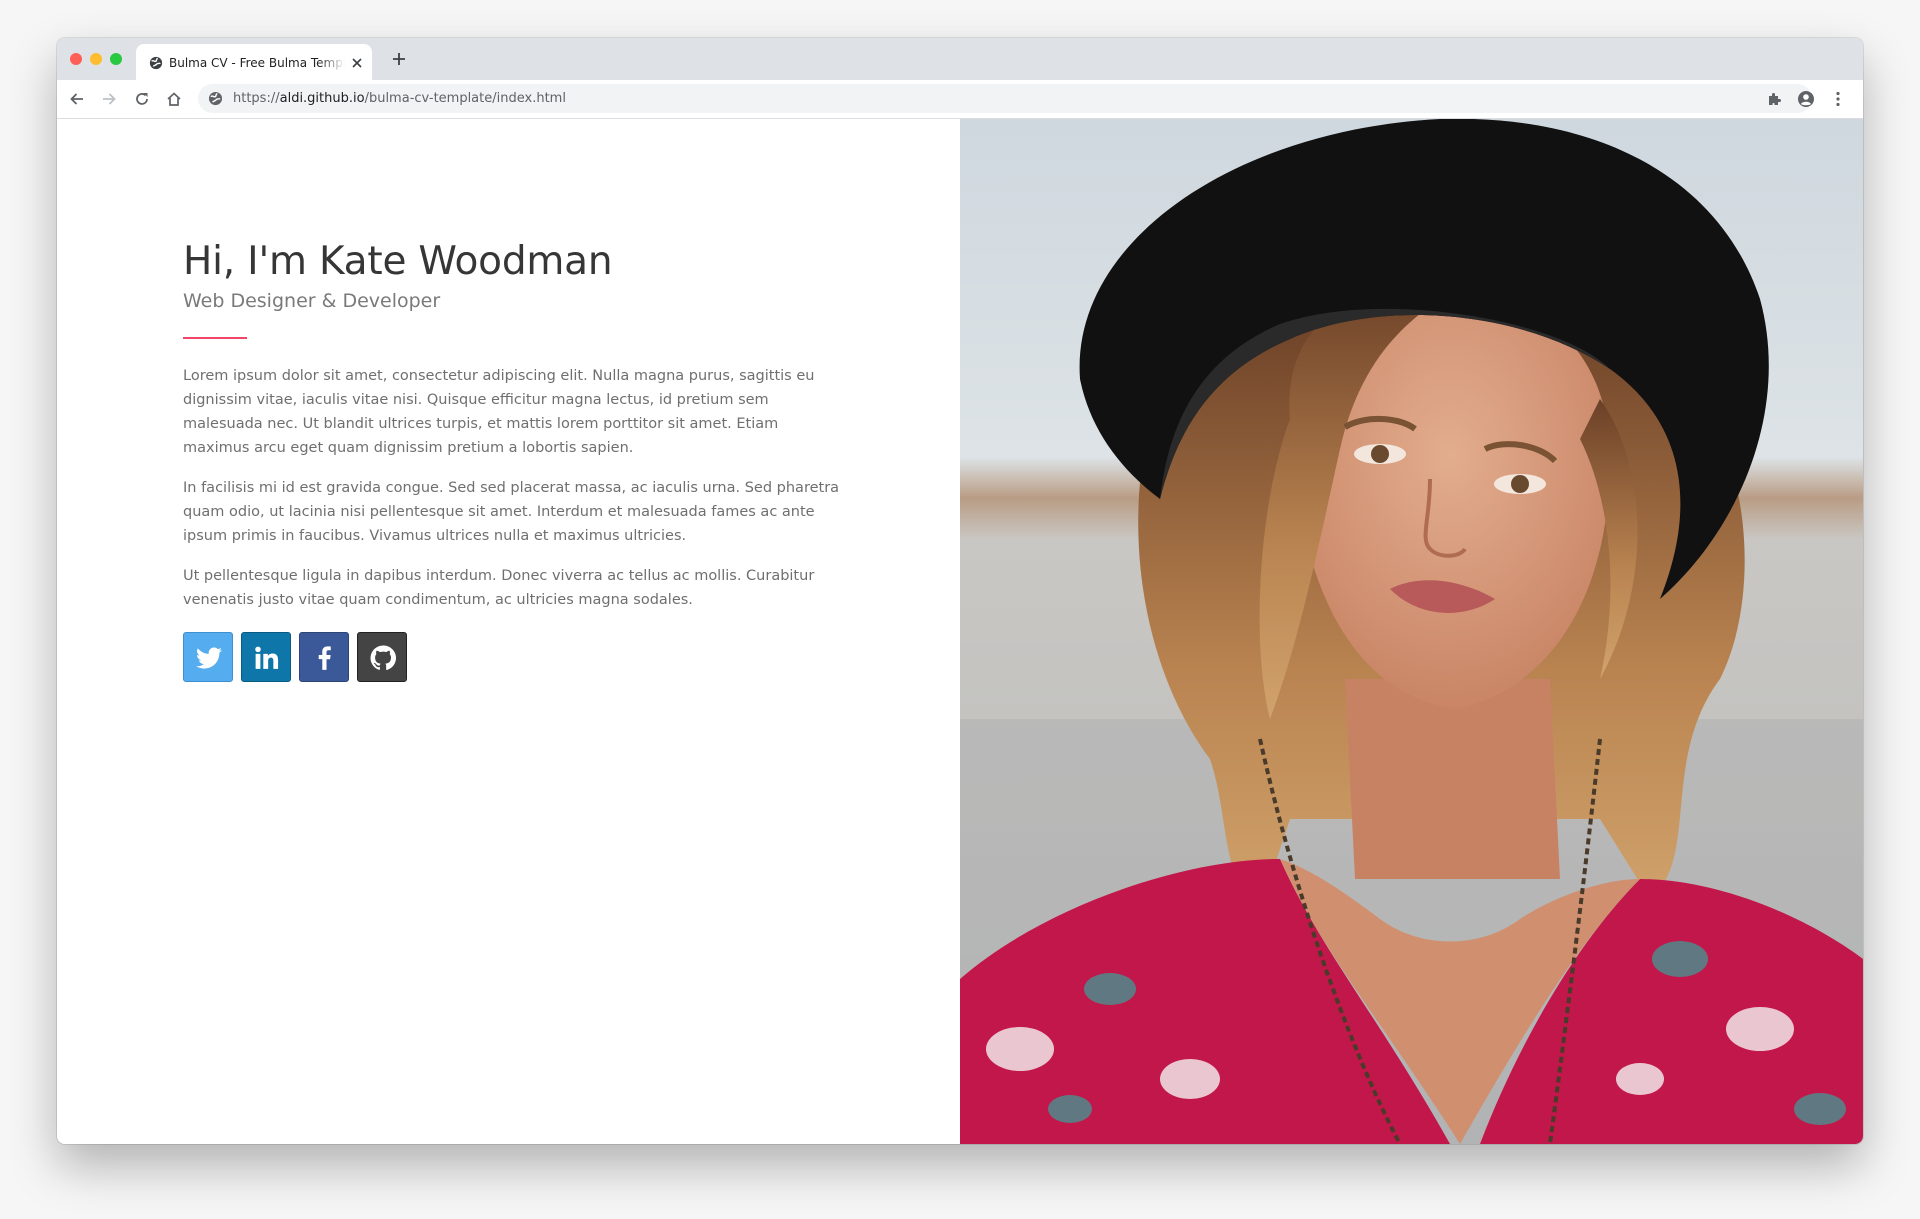  What do you see at coordinates (1838, 99) in the screenshot?
I see `kebab-menu-icon` at bounding box center [1838, 99].